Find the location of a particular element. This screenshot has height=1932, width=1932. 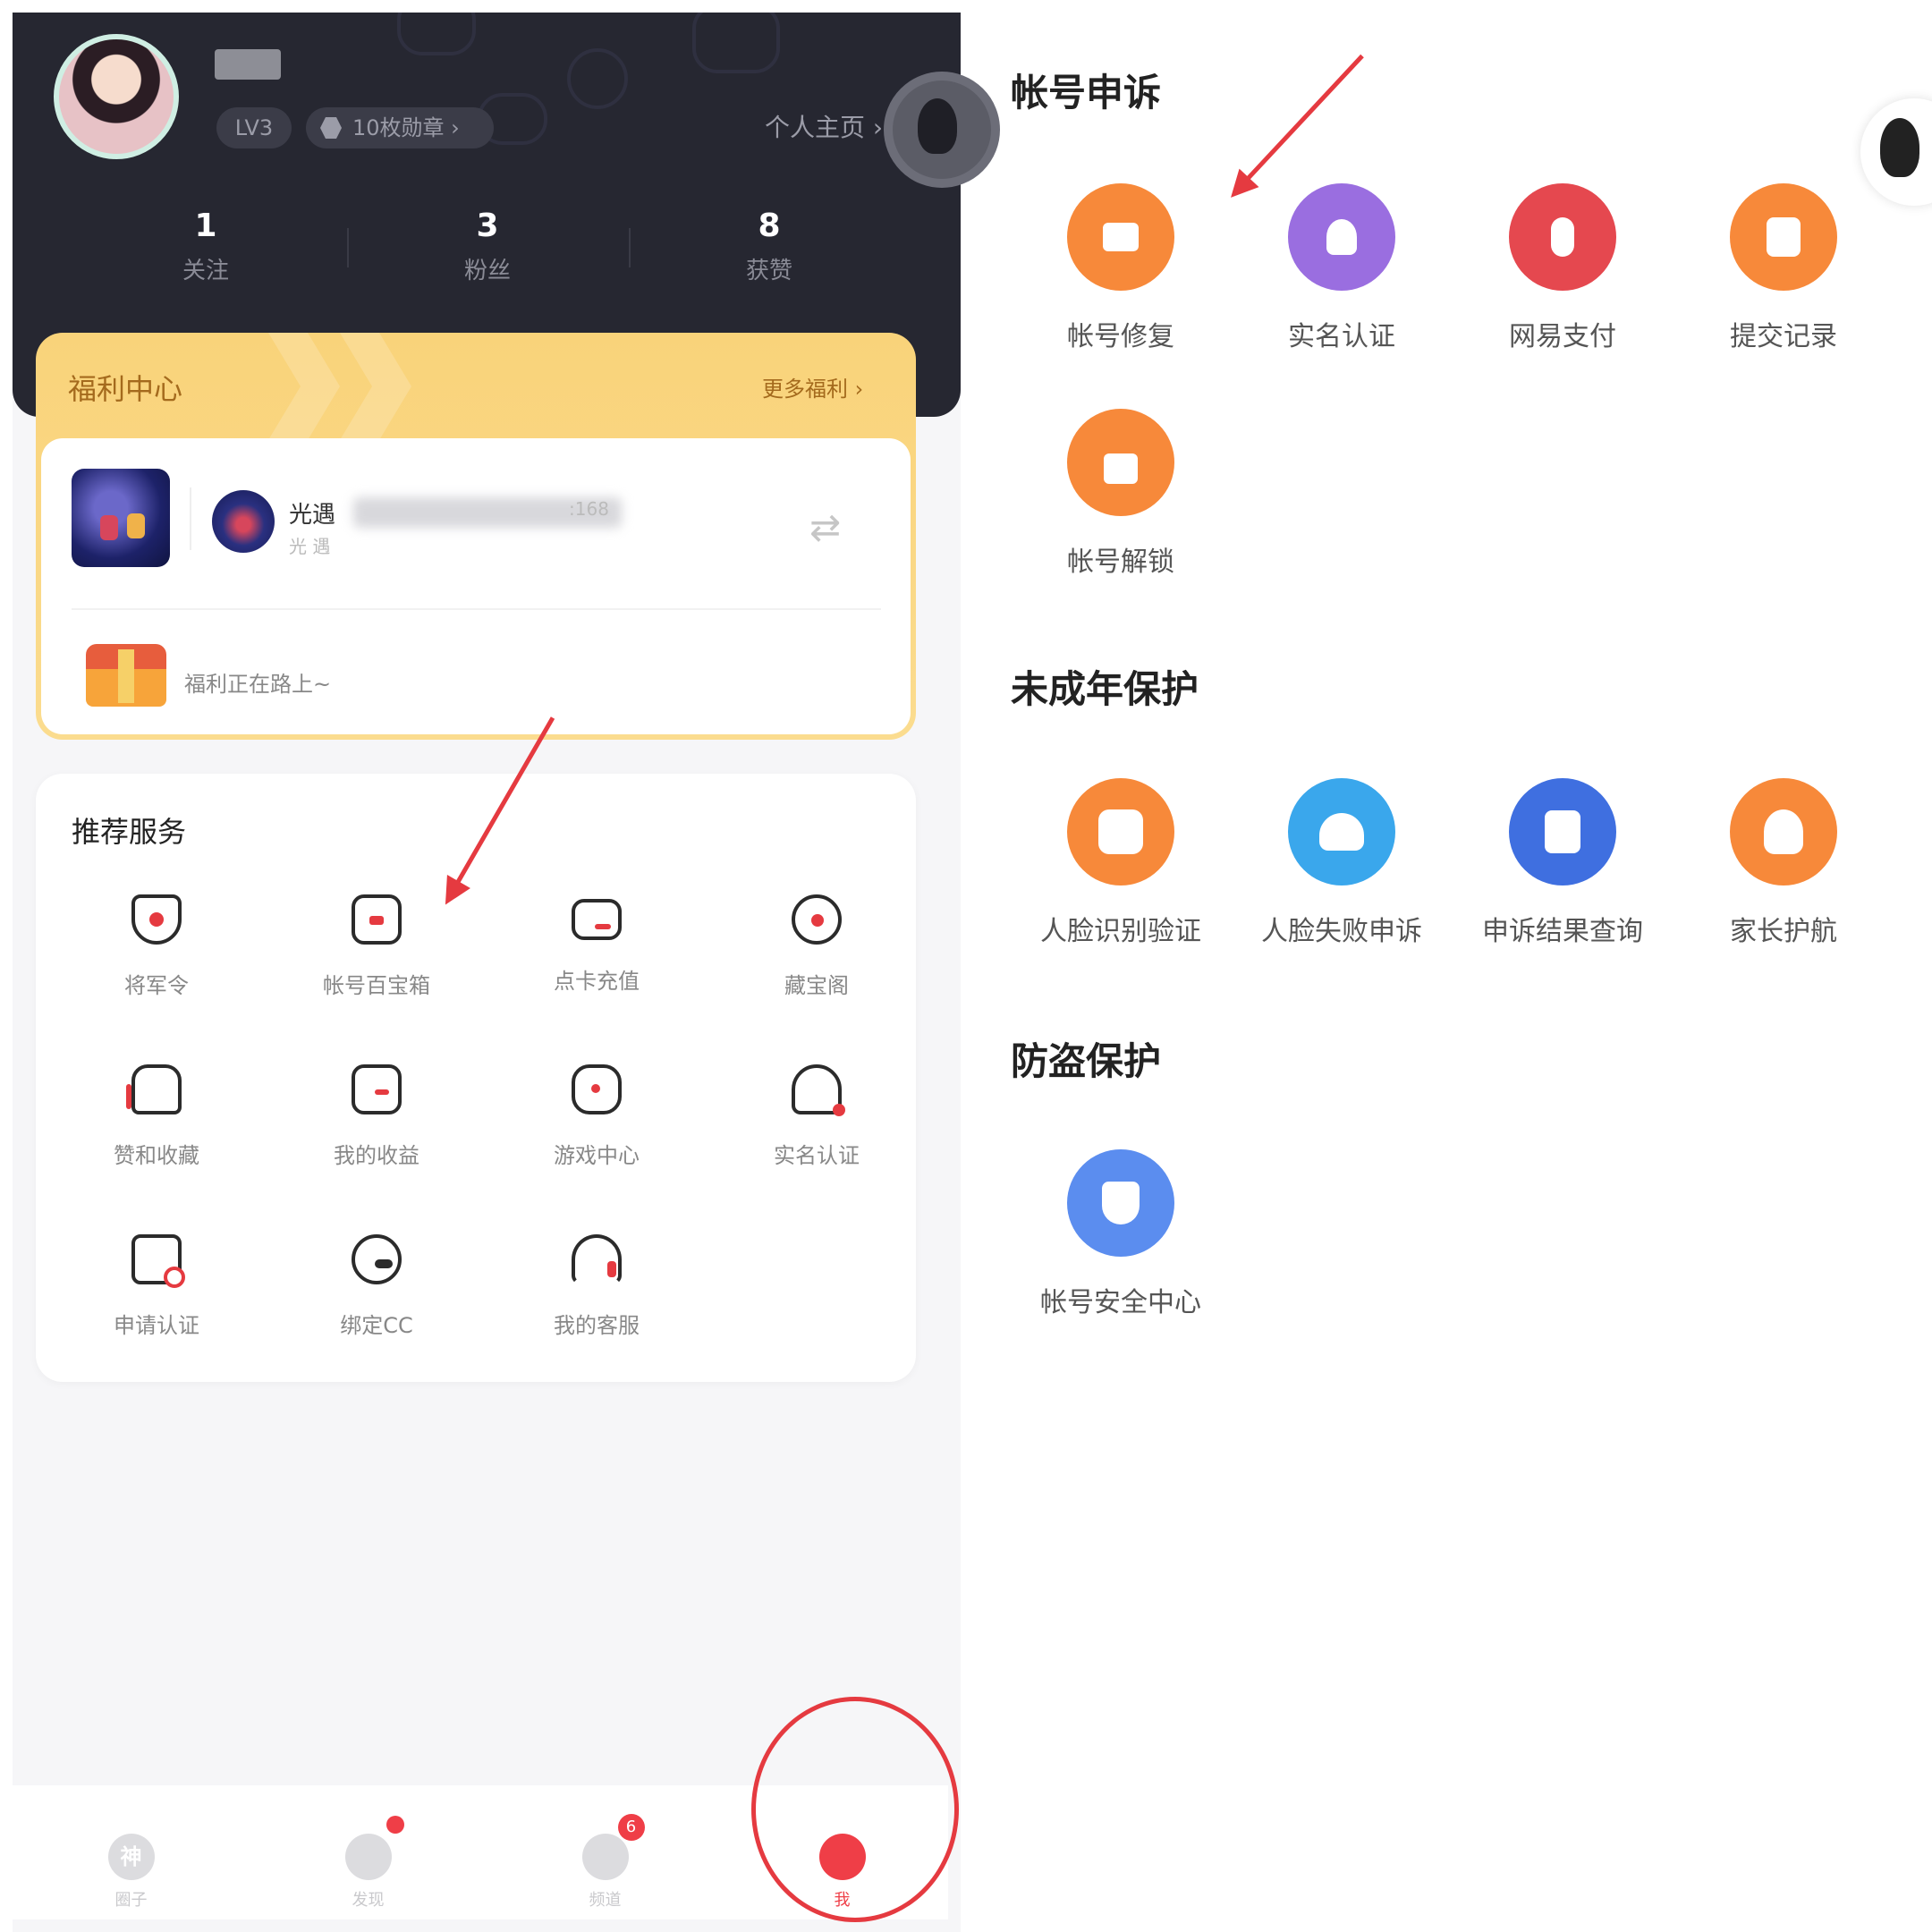

item-label: 帐号修复 is located at coordinates (1120, 336).